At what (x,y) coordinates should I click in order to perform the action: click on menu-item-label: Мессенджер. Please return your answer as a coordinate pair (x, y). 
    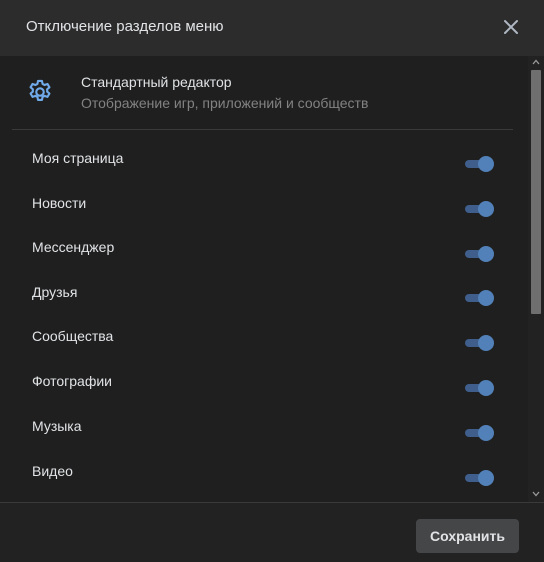
    Looking at the image, I should click on (73, 247).